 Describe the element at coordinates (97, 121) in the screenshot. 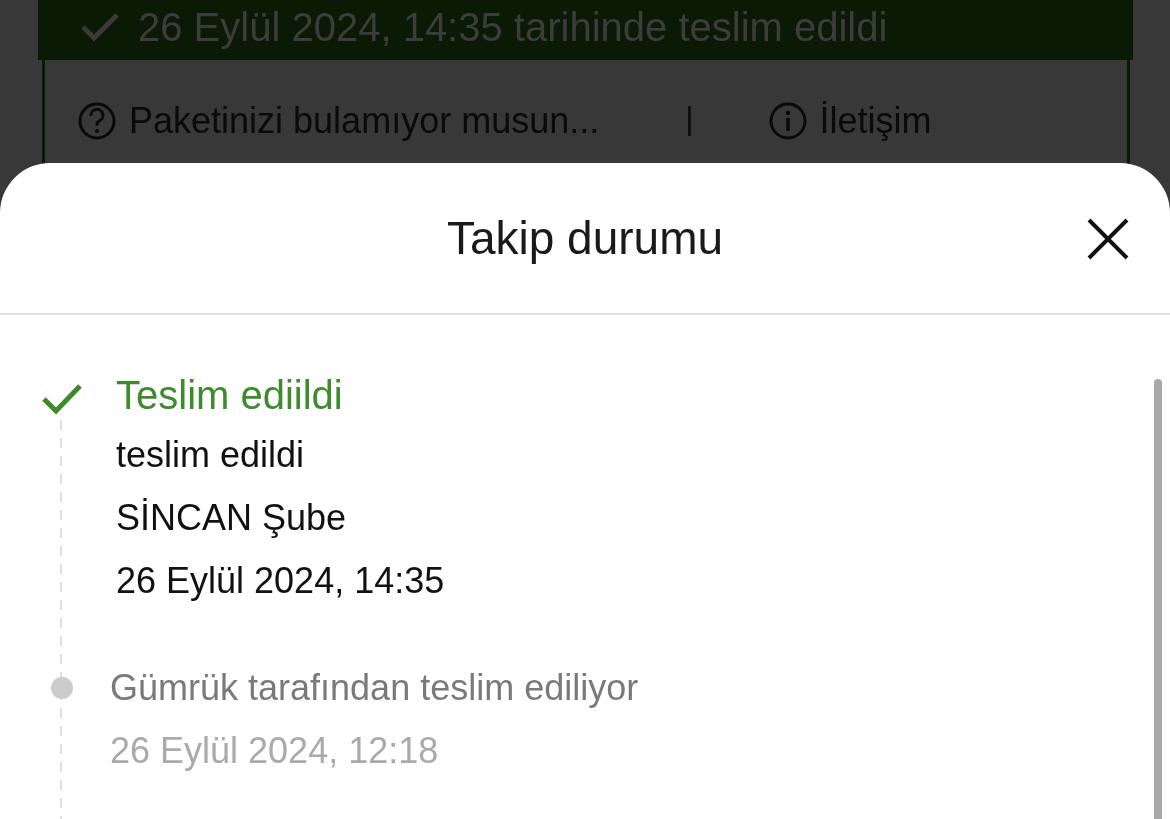

I see `question-icon` at that location.